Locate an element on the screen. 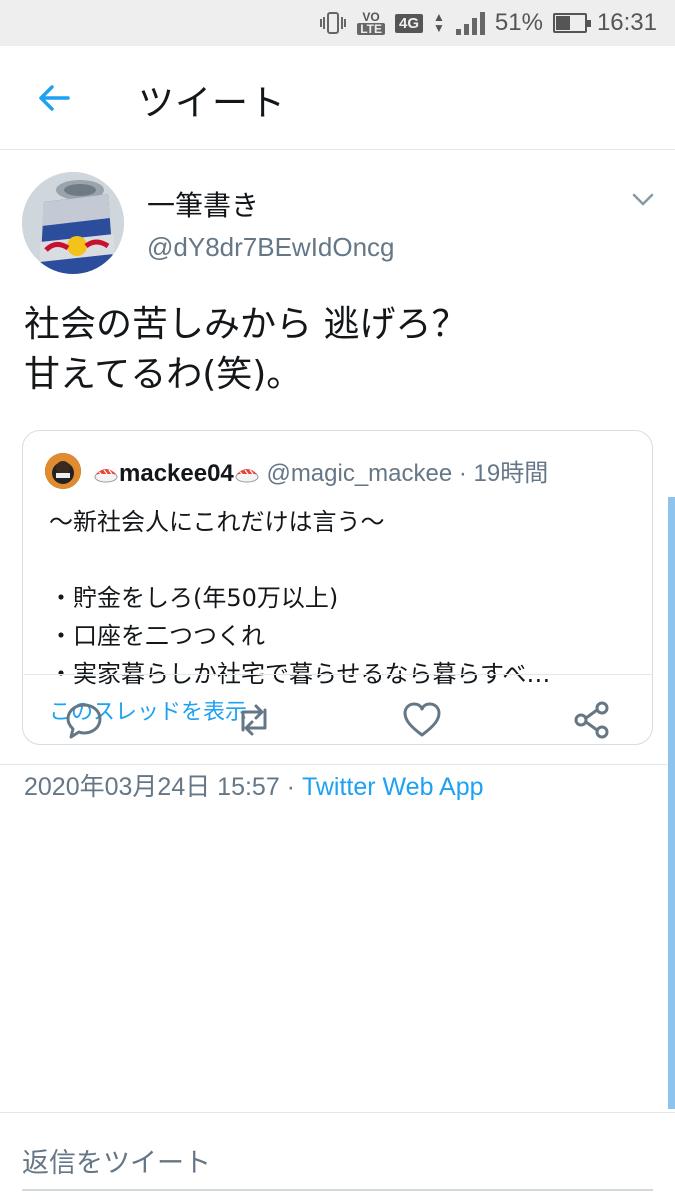 This screenshot has height=1200, width=675. app-header: ツイート is located at coordinates (337, 98).